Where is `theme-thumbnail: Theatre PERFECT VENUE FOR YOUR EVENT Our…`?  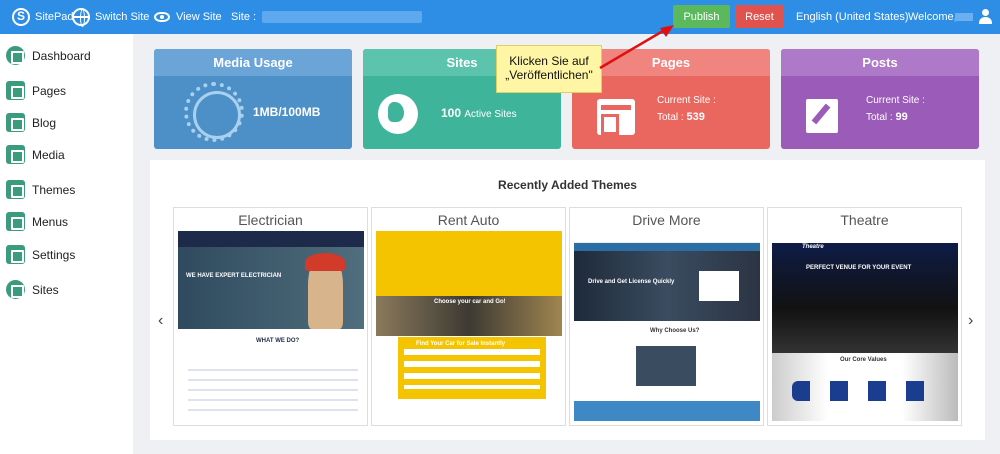
theme-thumbnail: Theatre PERFECT VENUE FOR YOUR EVENT Our… is located at coordinates (865, 326).